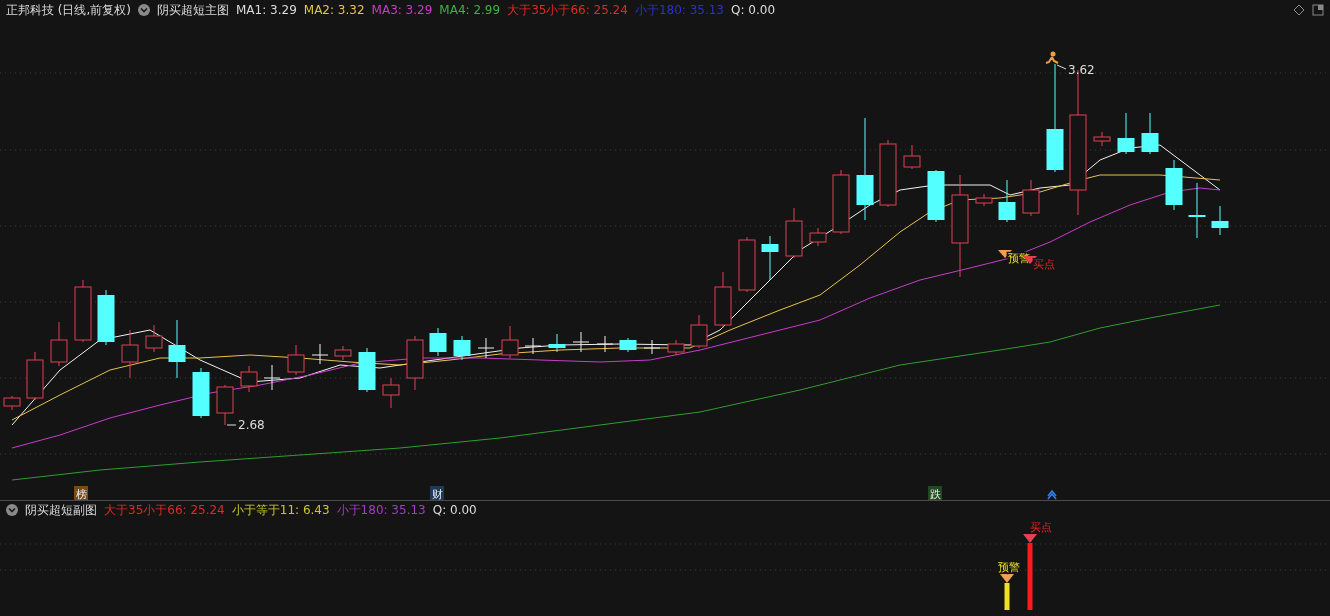 The image size is (1330, 616). I want to click on indicator-reading: MA2: 3.32, so click(334, 10).